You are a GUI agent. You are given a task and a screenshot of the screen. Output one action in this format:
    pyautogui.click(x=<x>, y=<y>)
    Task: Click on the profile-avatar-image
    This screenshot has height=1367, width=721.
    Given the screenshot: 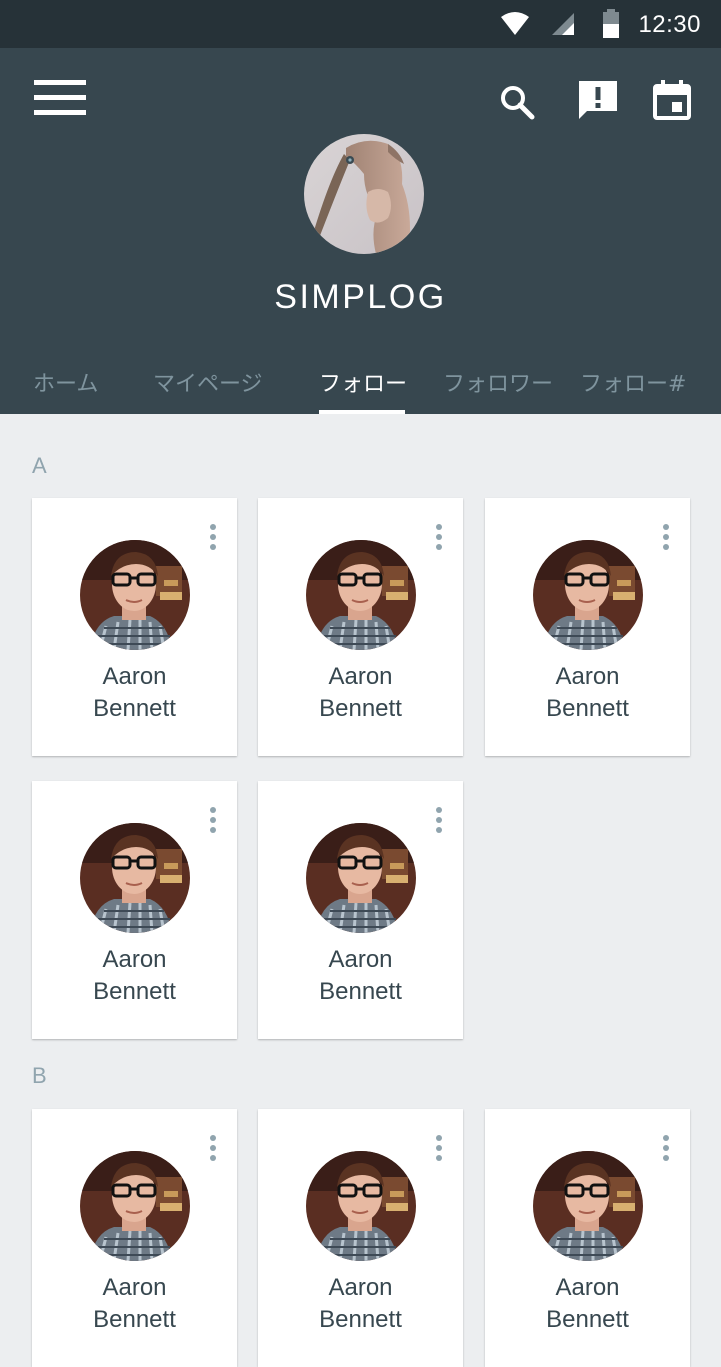 What is the action you would take?
    pyautogui.click(x=364, y=194)
    